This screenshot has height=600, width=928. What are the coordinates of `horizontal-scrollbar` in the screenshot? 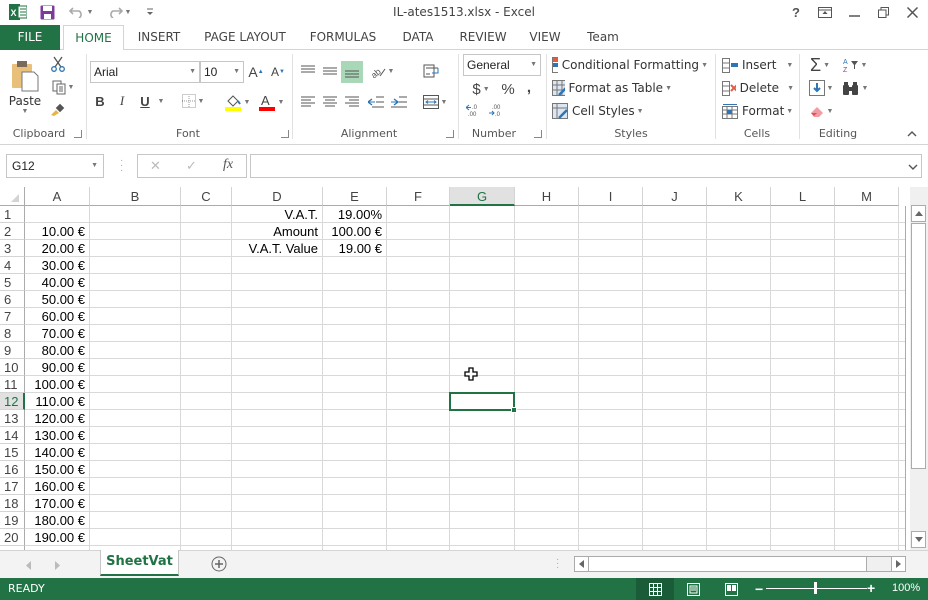 It's located at (740, 564).